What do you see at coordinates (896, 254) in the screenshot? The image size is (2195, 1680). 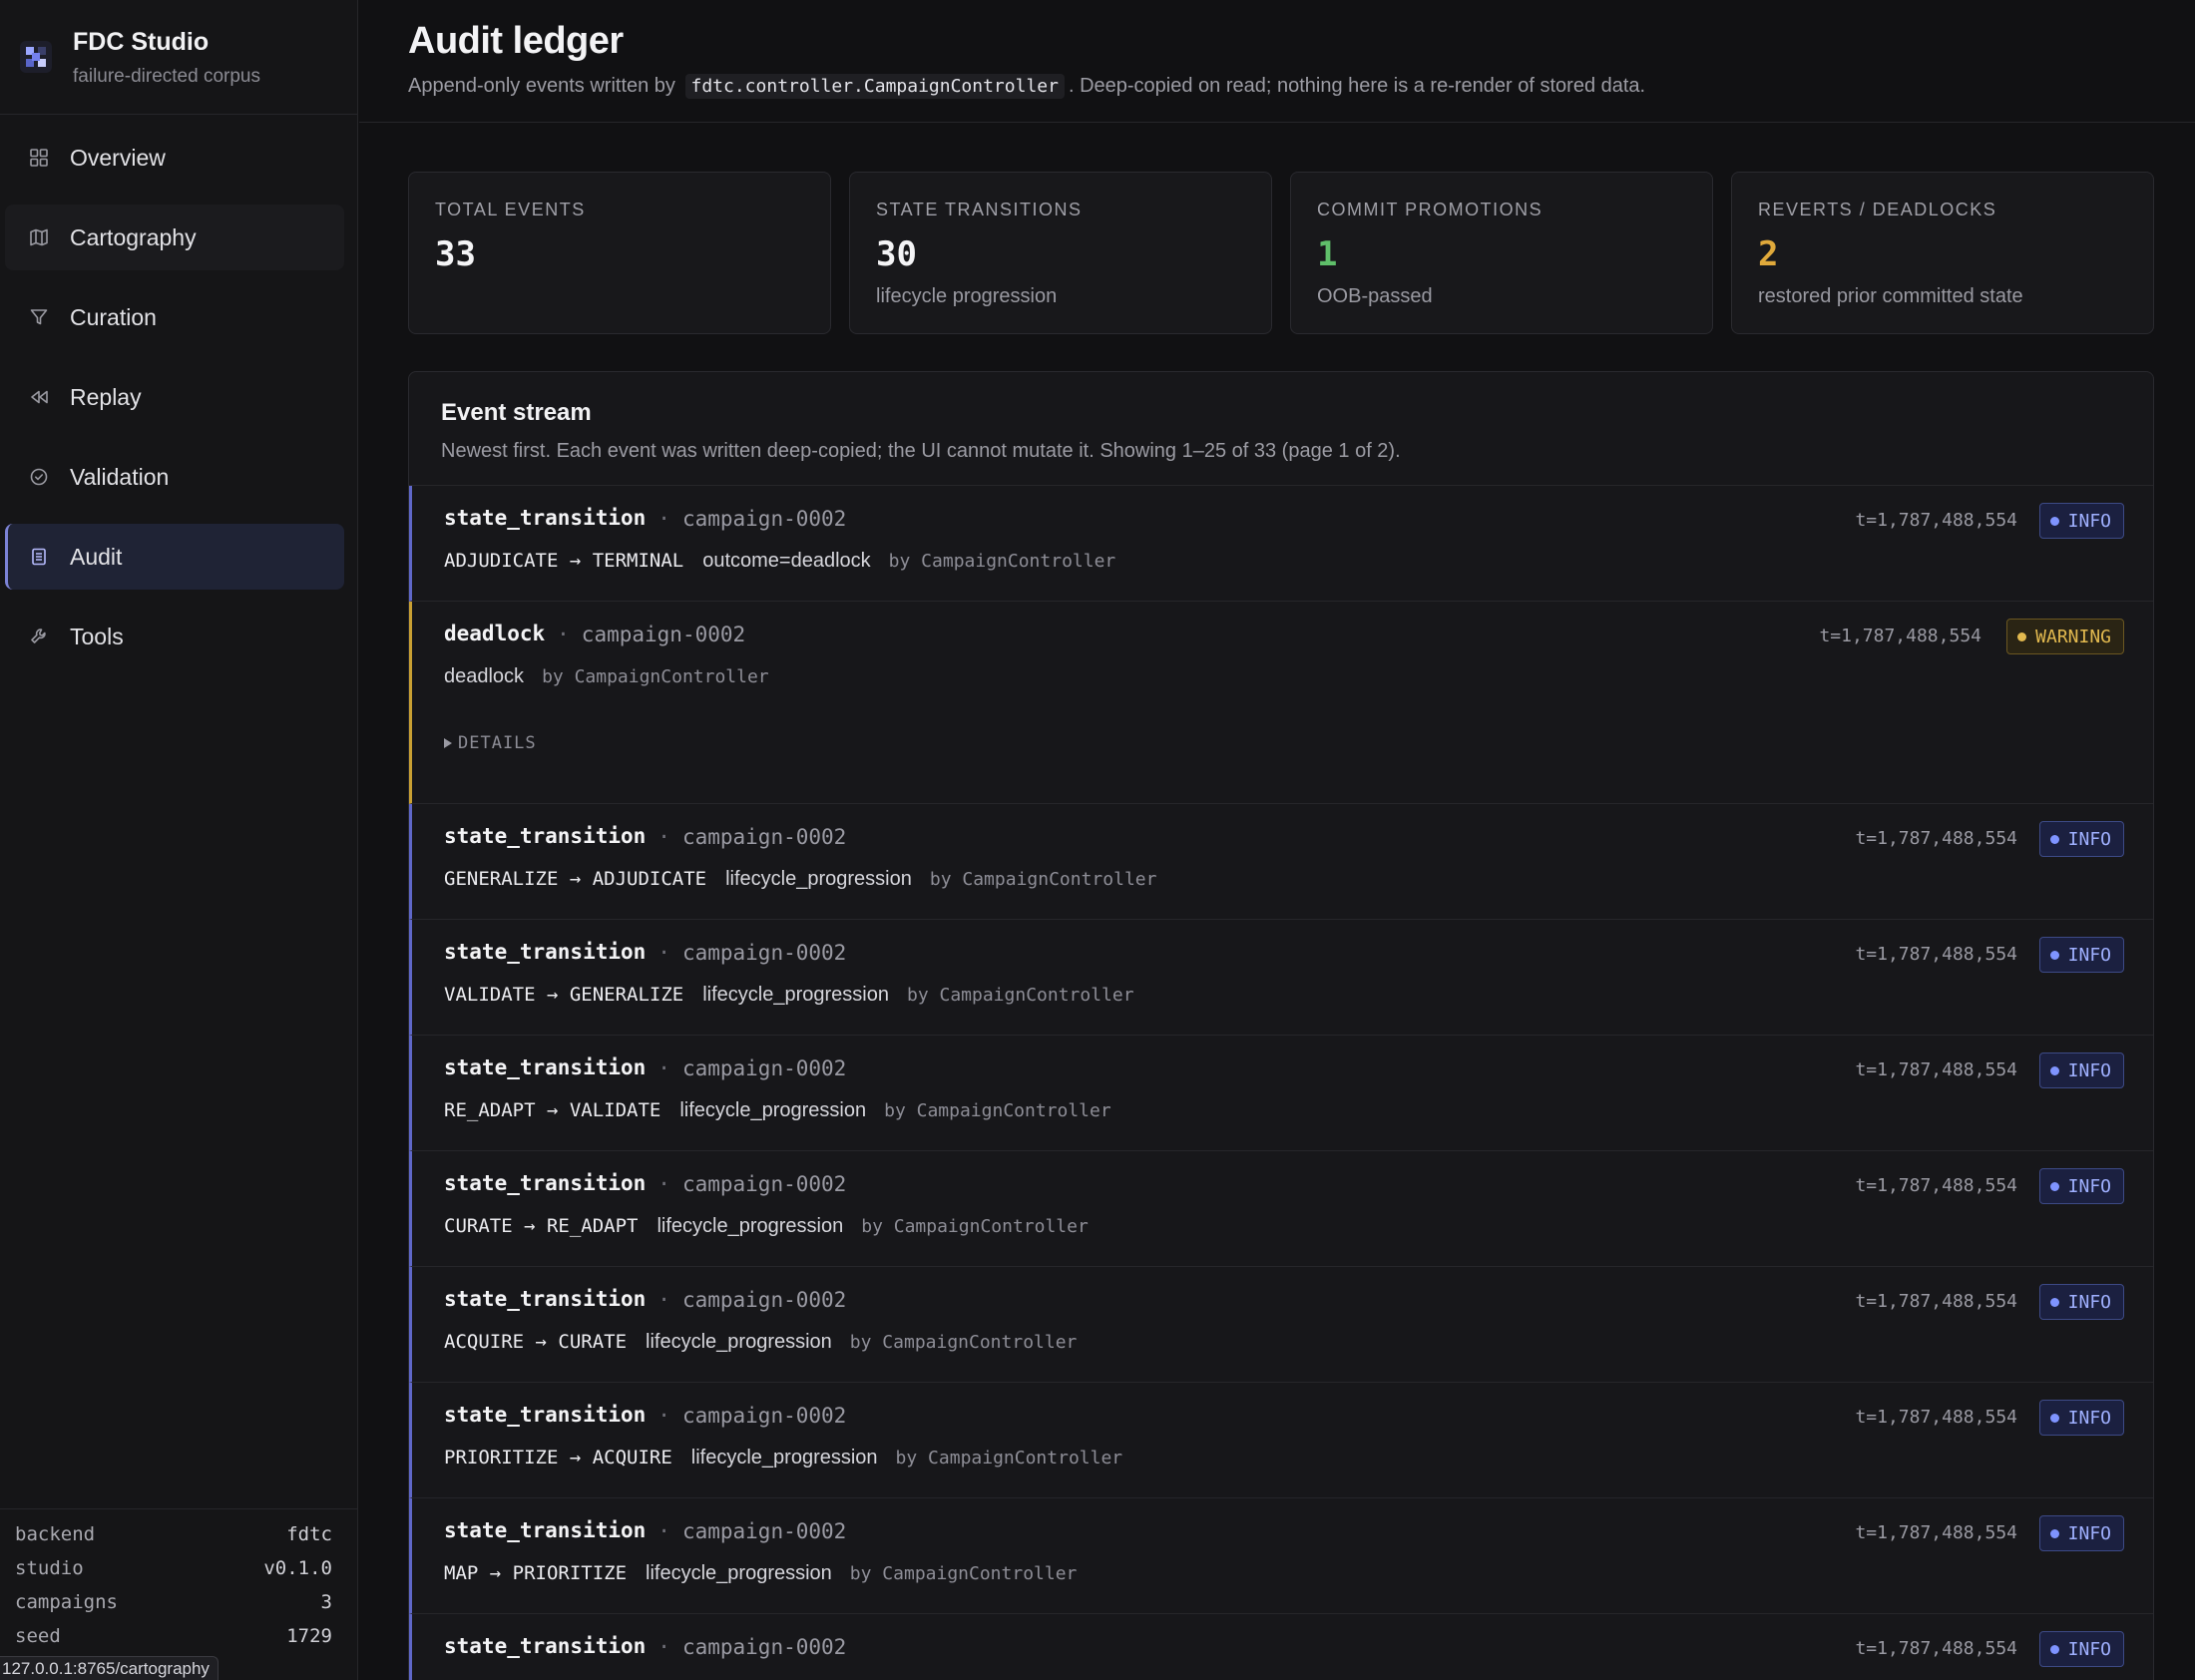 I see `stat-value: 30` at bounding box center [896, 254].